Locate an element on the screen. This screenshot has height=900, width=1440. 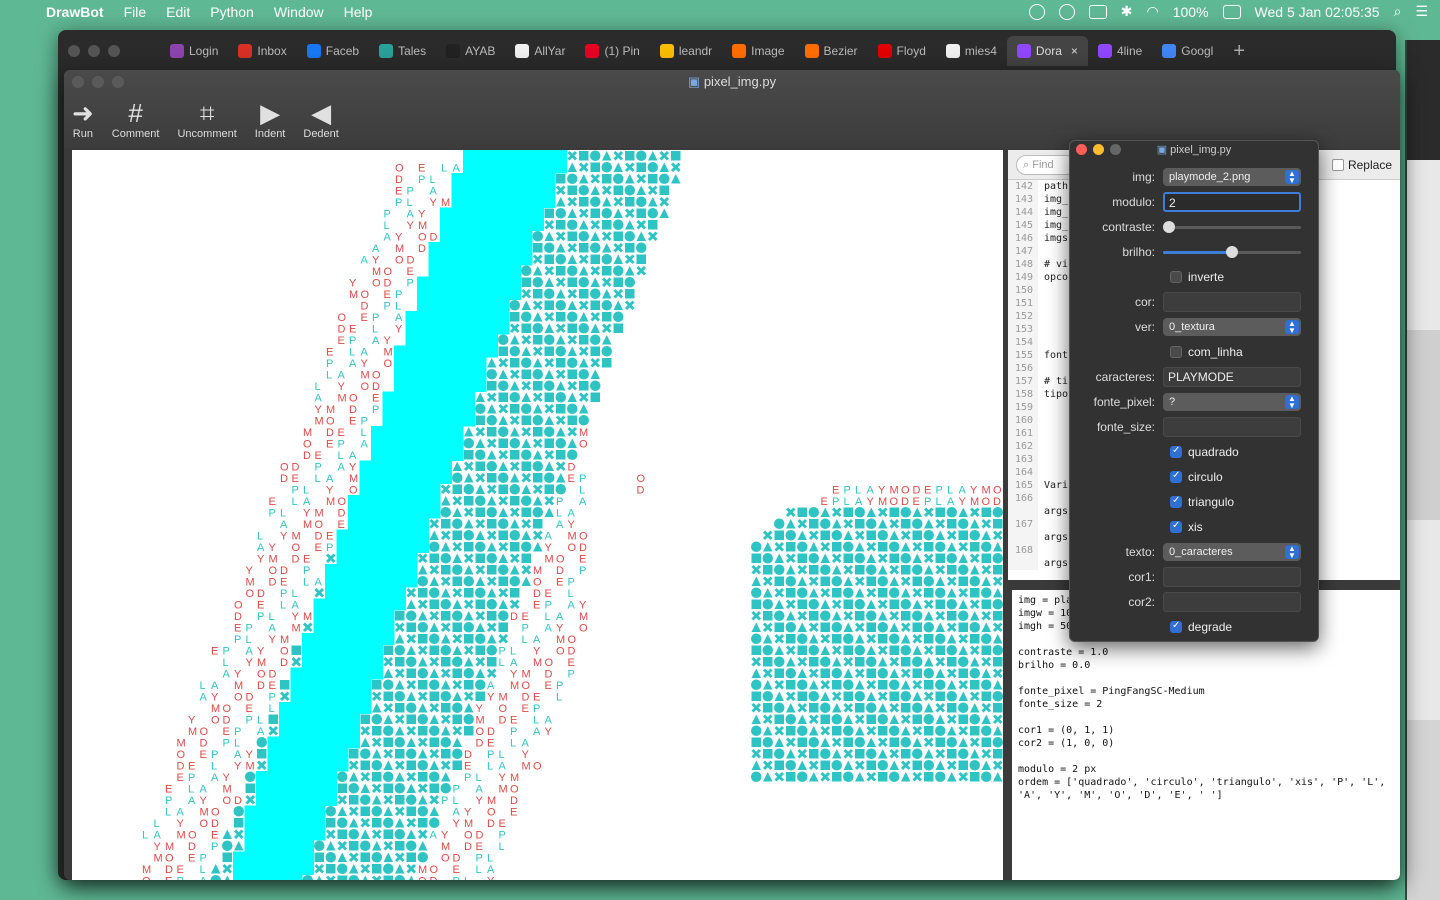
creative-cloud-icon is located at coordinates (1036, 11).